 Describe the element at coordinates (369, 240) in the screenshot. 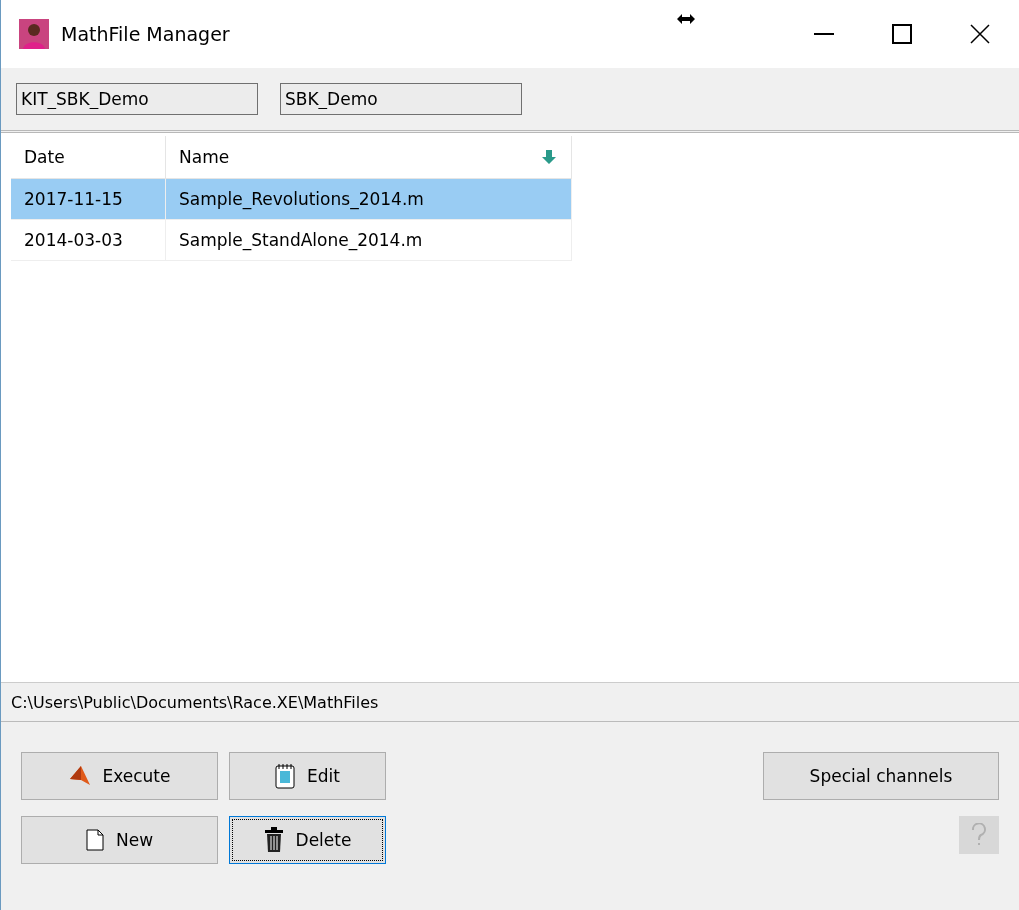

I see `table-cell: Sample_StandAlone_2014.m` at that location.